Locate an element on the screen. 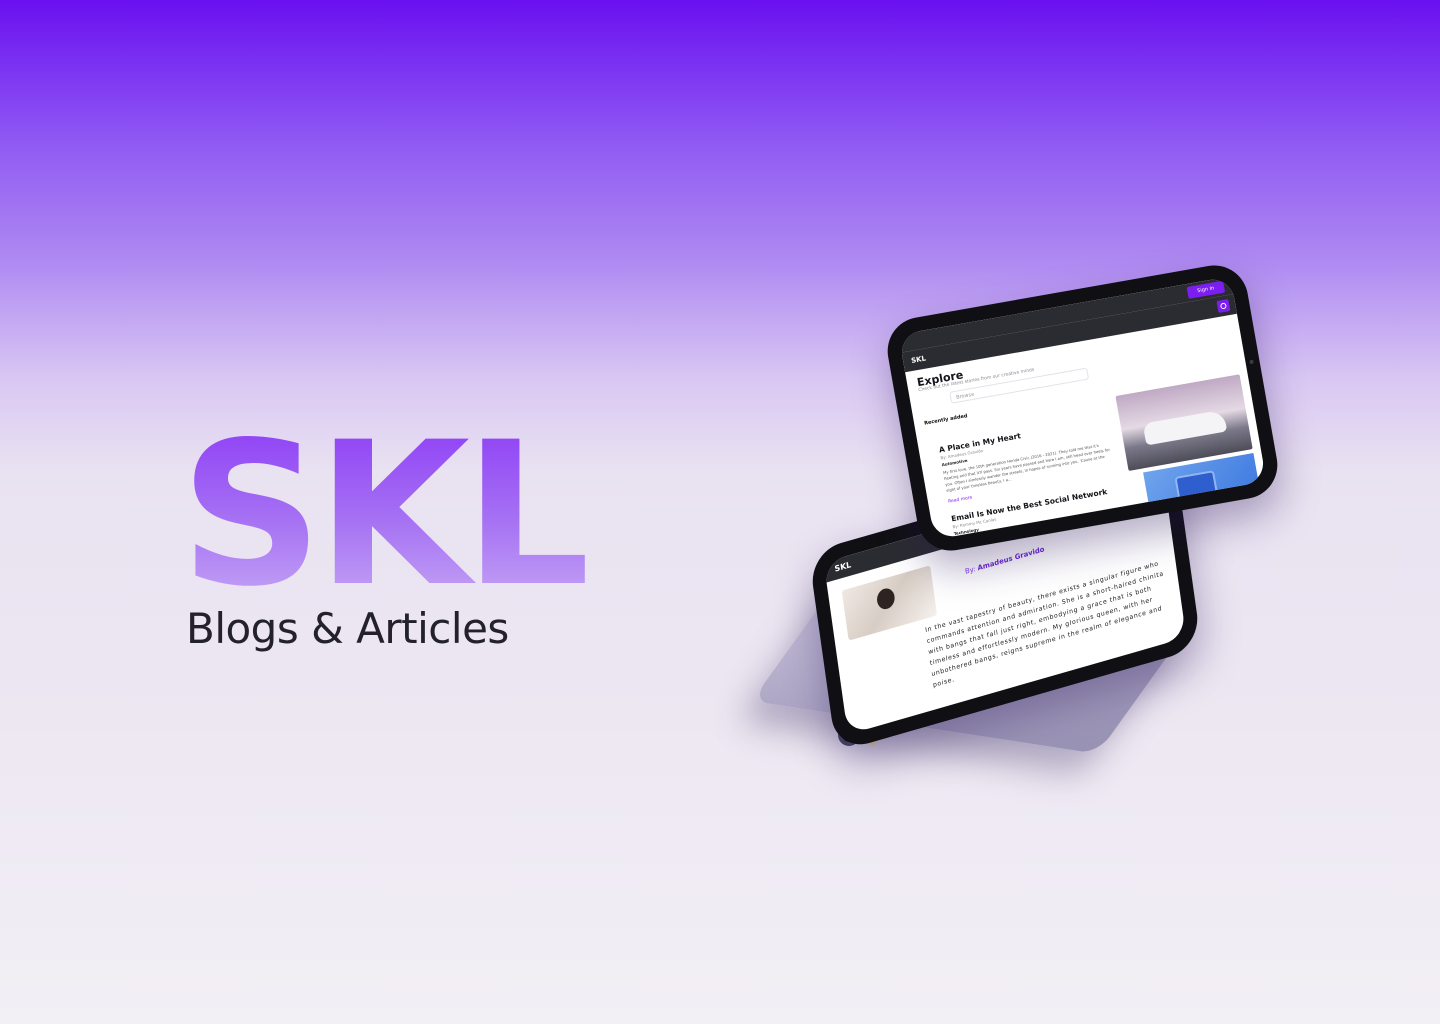 The height and width of the screenshot is (1024, 1440). tagline: Blogs & Articles is located at coordinates (347, 628).